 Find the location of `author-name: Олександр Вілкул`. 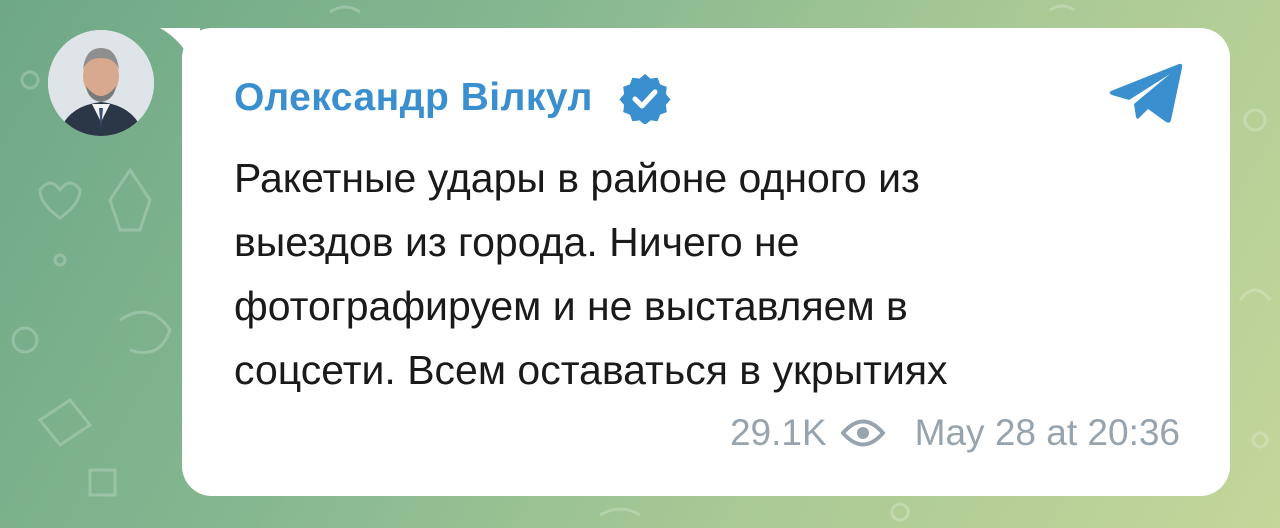

author-name: Олександр Вілкул is located at coordinates (413, 98).